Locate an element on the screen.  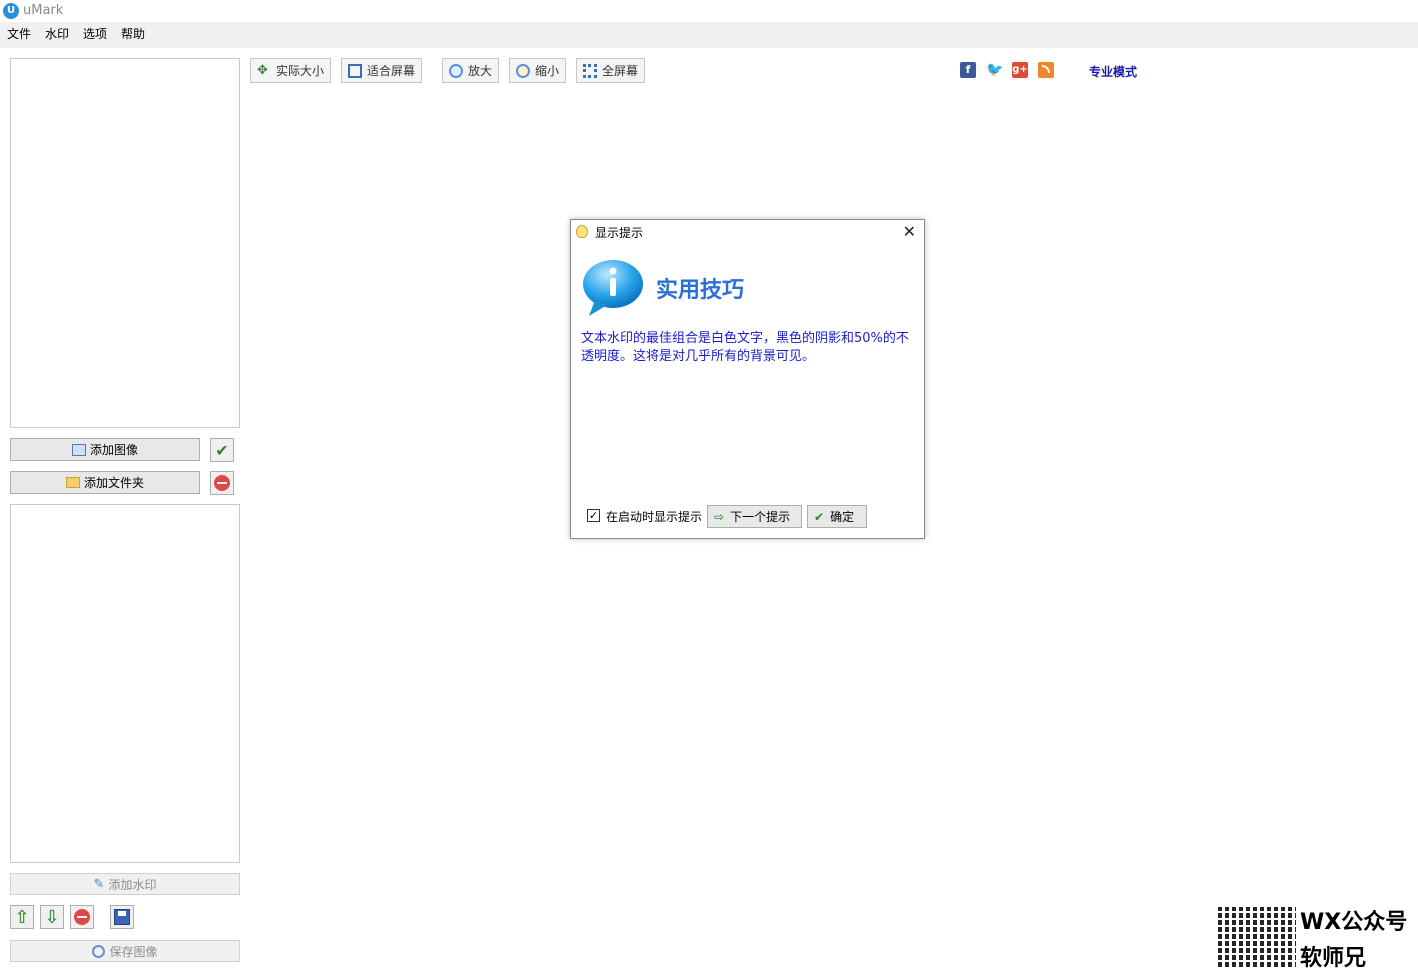
add-watermark-button: ✎ 添加水印 is located at coordinates (125, 884).